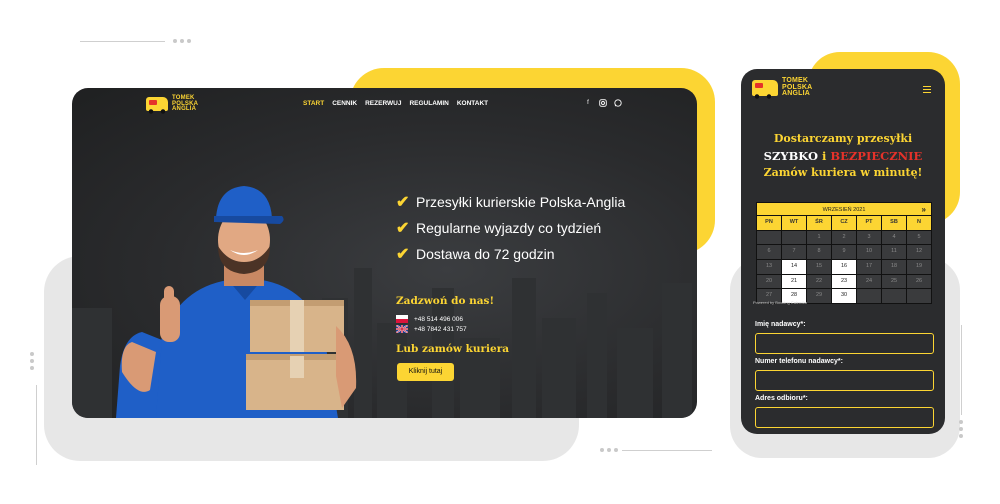 The image size is (1000, 504). I want to click on feature-item: ✔ Dostawa do 72 godzin, so click(510, 254).